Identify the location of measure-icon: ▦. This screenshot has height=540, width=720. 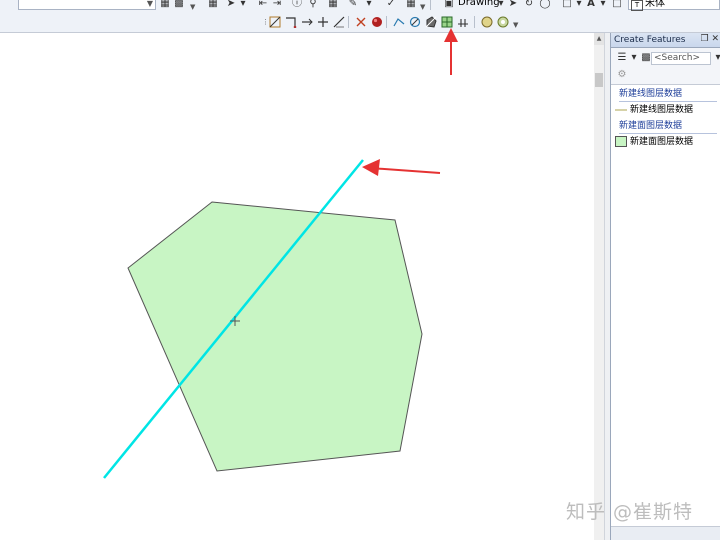
(333, 5).